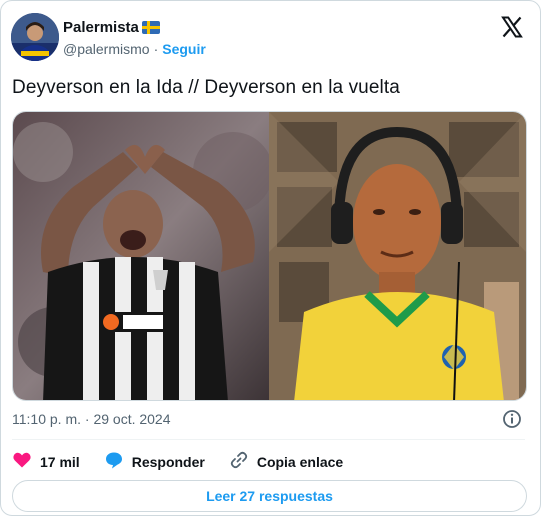 The image size is (541, 516). What do you see at coordinates (239, 461) in the screenshot?
I see `link-icon` at bounding box center [239, 461].